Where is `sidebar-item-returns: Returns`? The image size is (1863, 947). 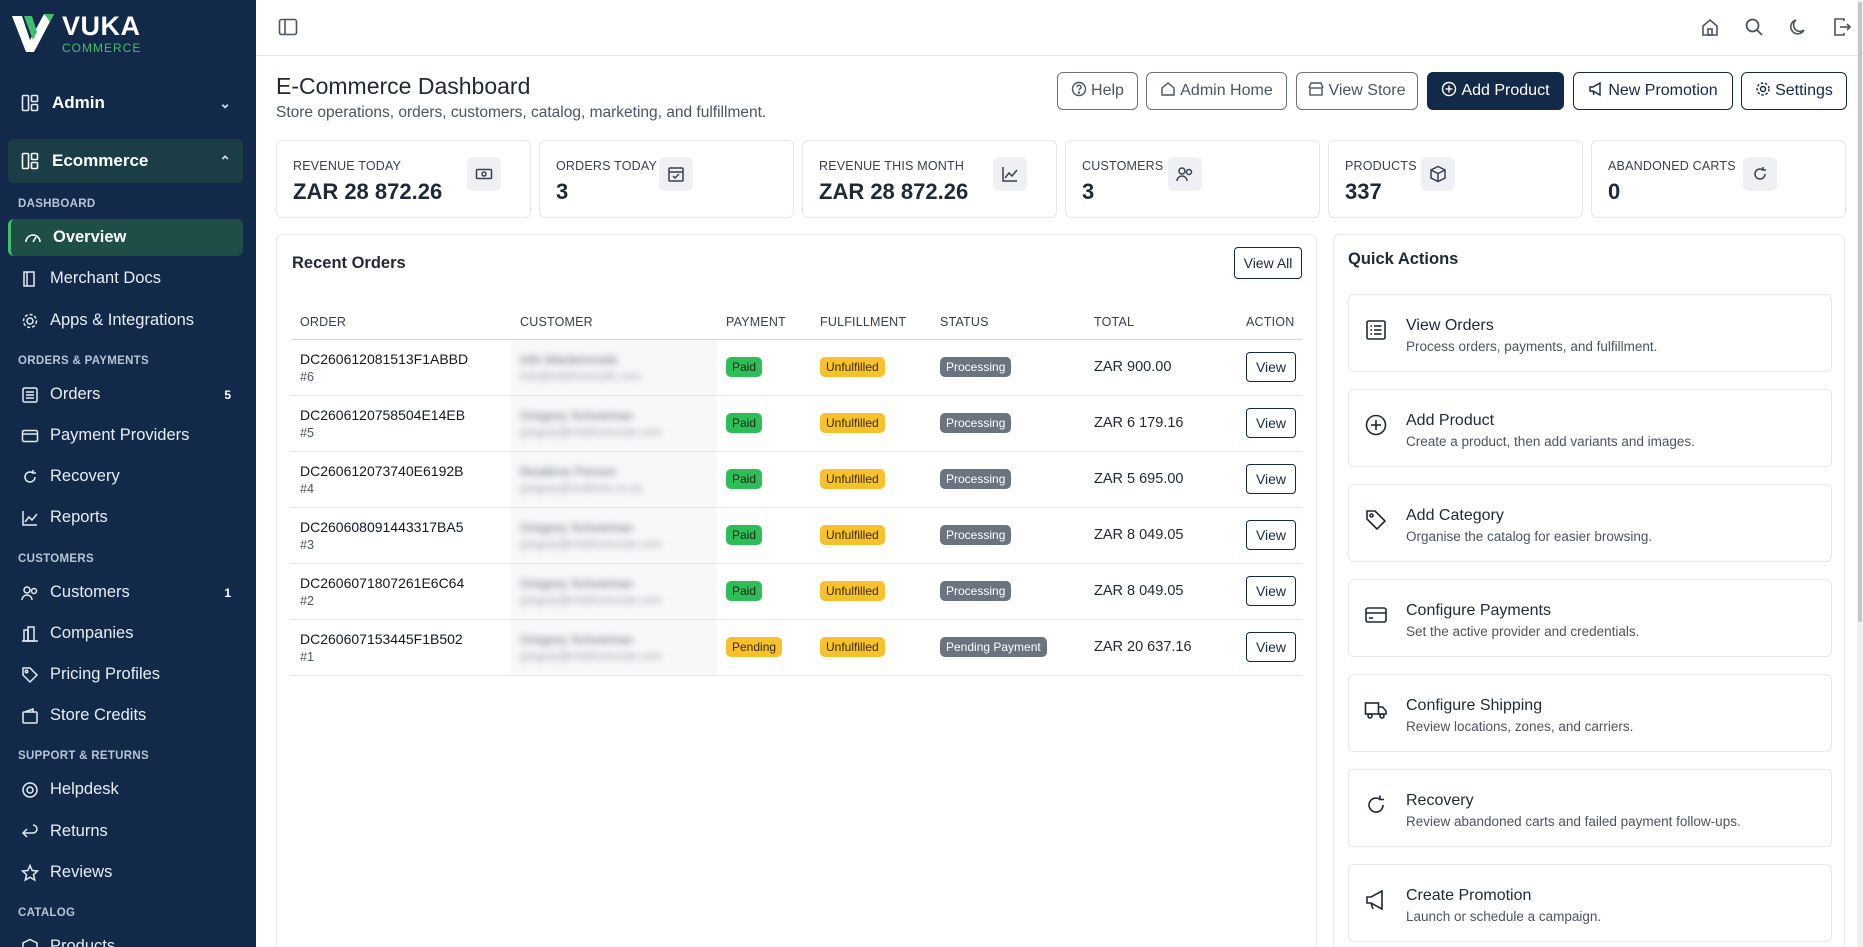 sidebar-item-returns: Returns is located at coordinates (125, 831).